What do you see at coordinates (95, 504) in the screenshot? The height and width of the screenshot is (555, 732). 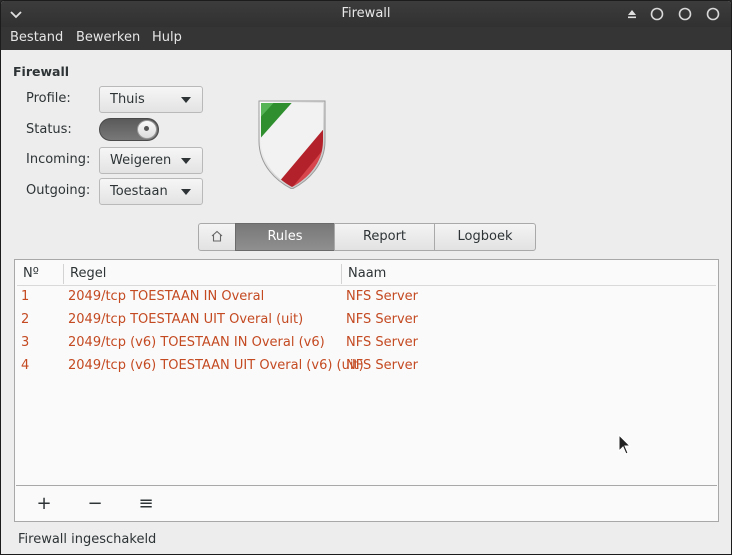 I see `remove-rule-button: −` at bounding box center [95, 504].